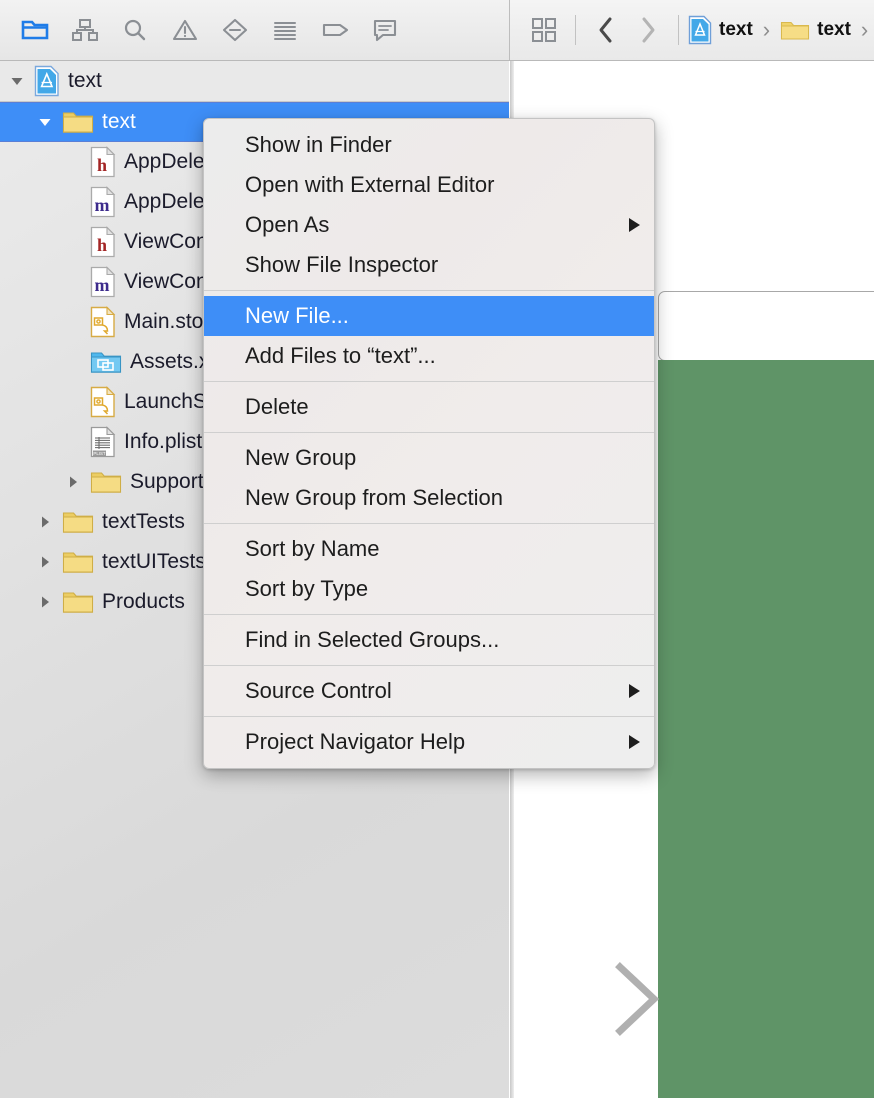 This screenshot has width=874, height=1098. What do you see at coordinates (307, 588) in the screenshot?
I see `context-menu-item-label: Sort by Type` at bounding box center [307, 588].